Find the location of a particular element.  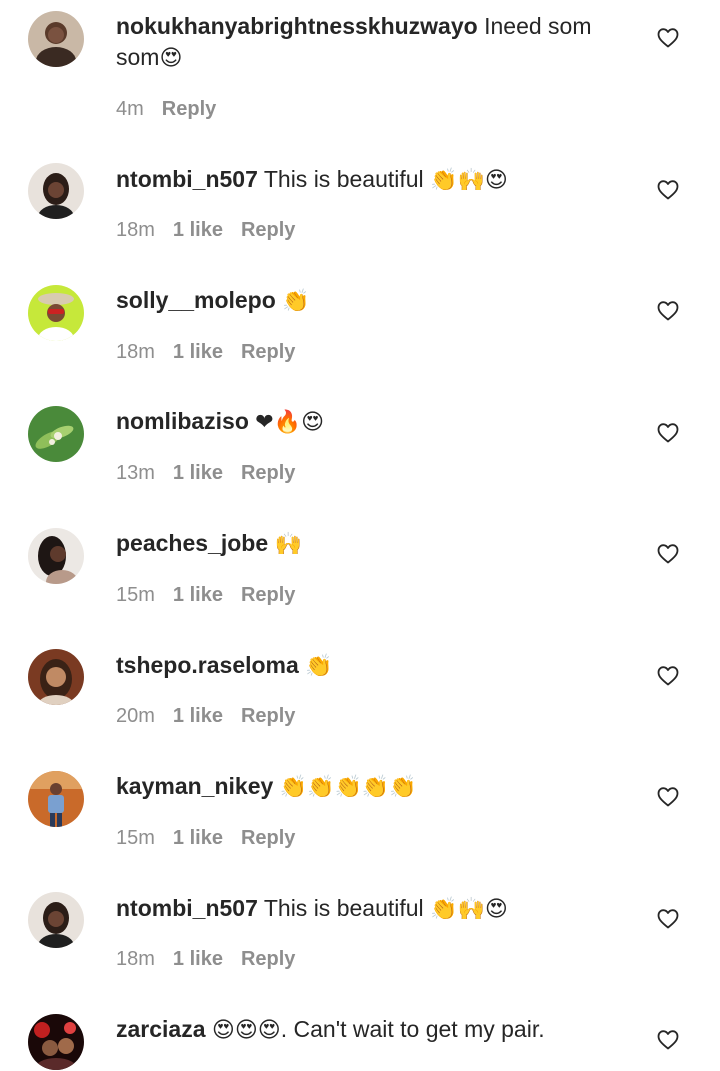

comment-time: 4m is located at coordinates (130, 109).